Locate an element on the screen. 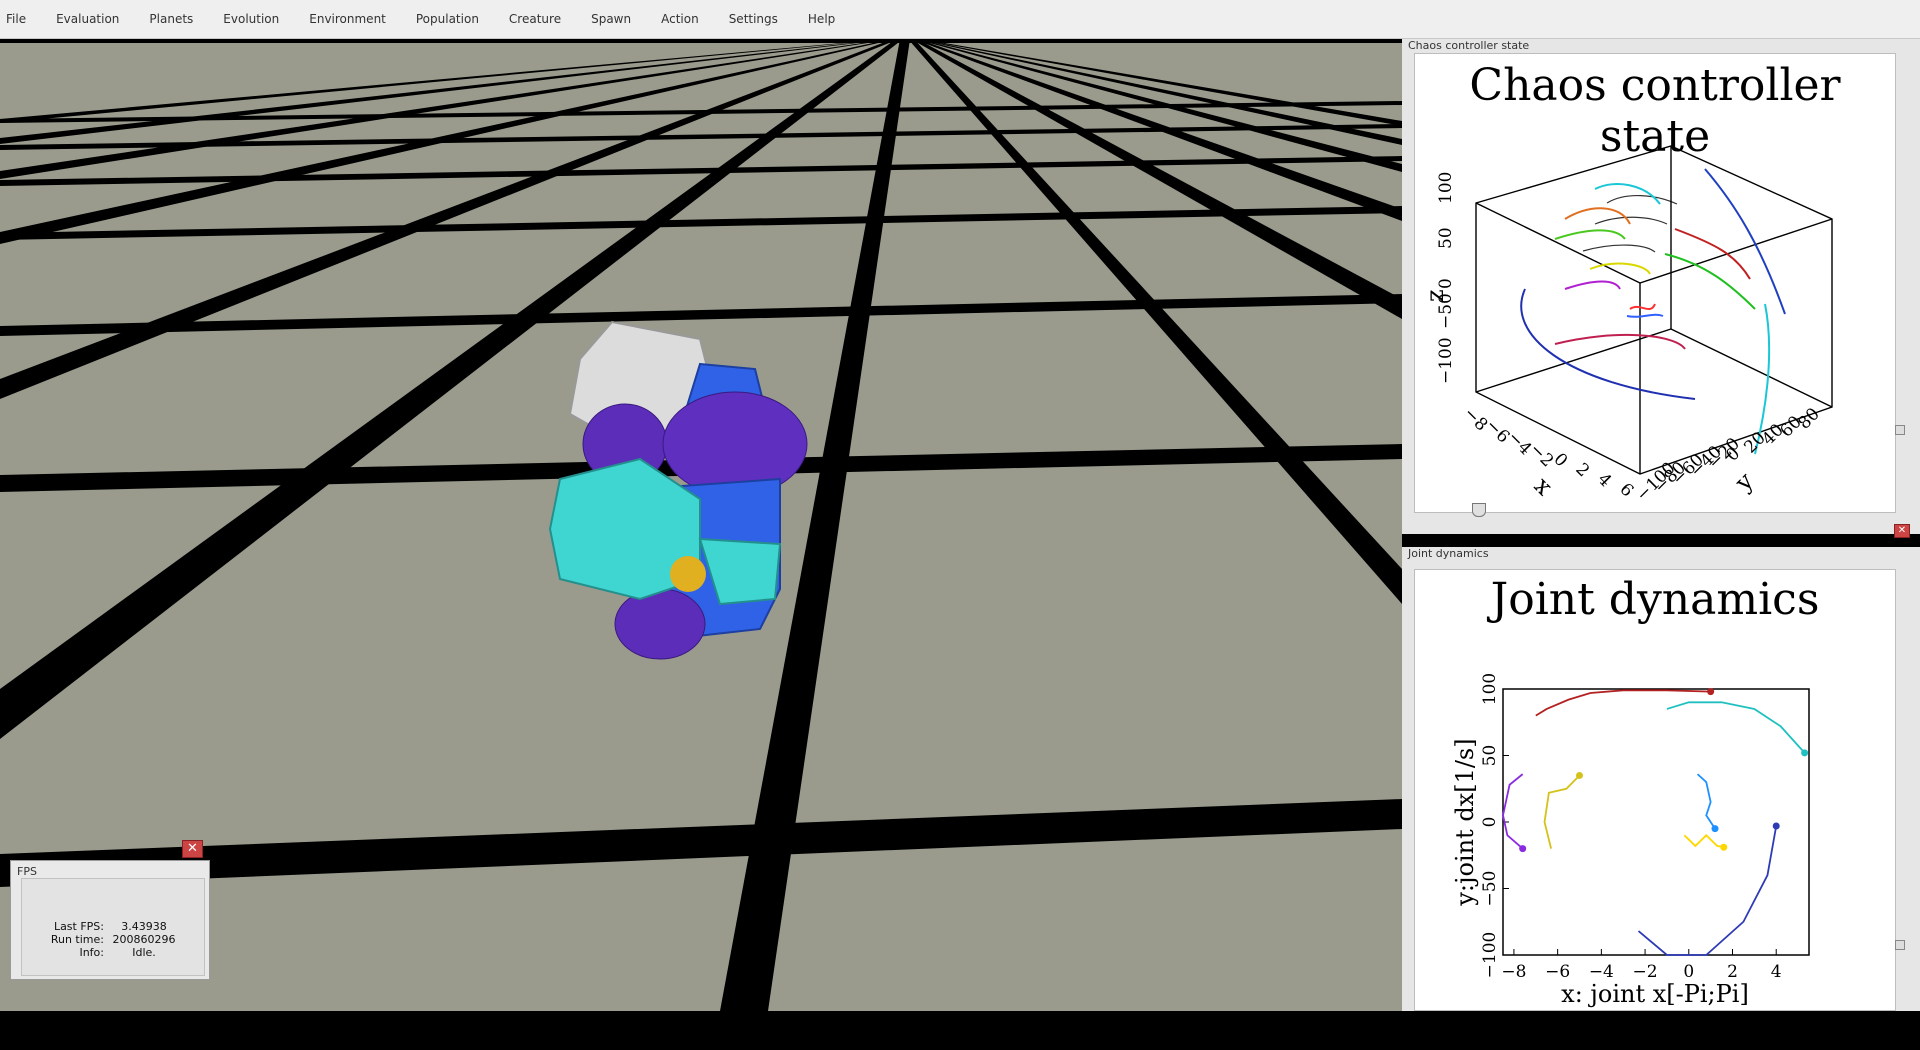 The width and height of the screenshot is (1920, 1050). x-tick-label: −2 is located at coordinates (1645, 972).